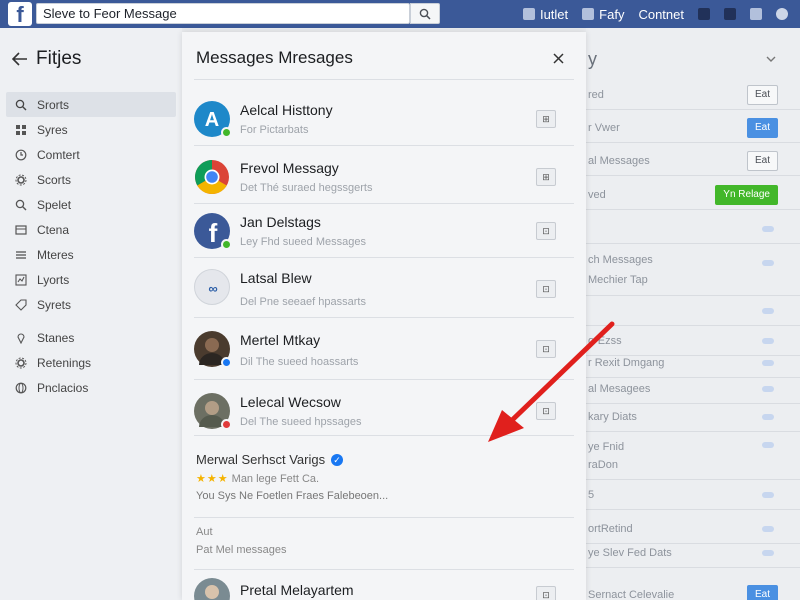  Describe the element at coordinates (528, 14) in the screenshot. I see `home-icon` at that location.